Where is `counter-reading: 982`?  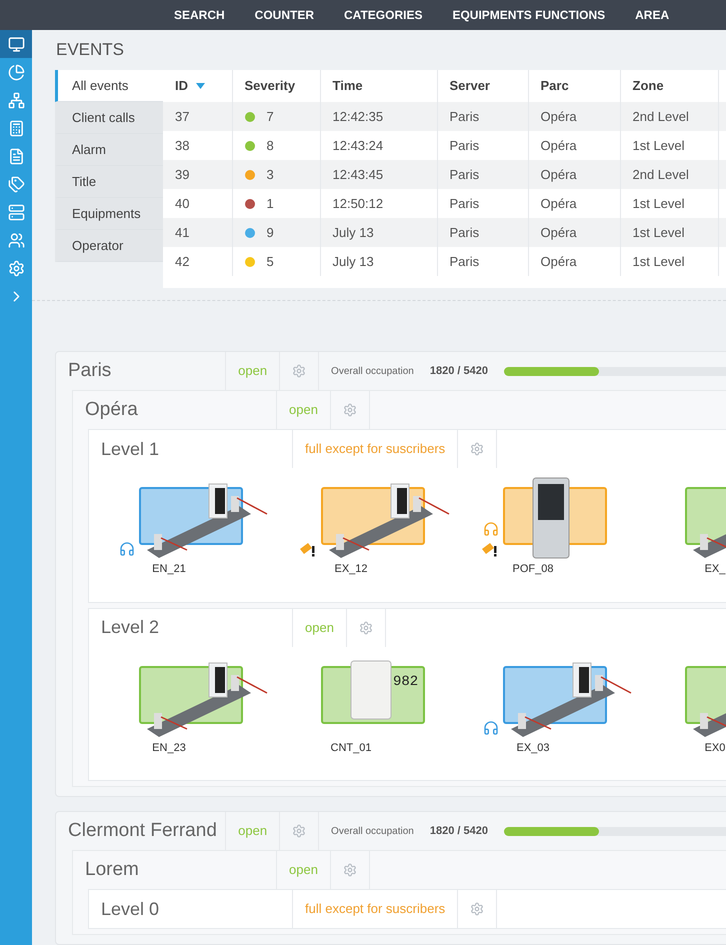
counter-reading: 982 is located at coordinates (405, 682).